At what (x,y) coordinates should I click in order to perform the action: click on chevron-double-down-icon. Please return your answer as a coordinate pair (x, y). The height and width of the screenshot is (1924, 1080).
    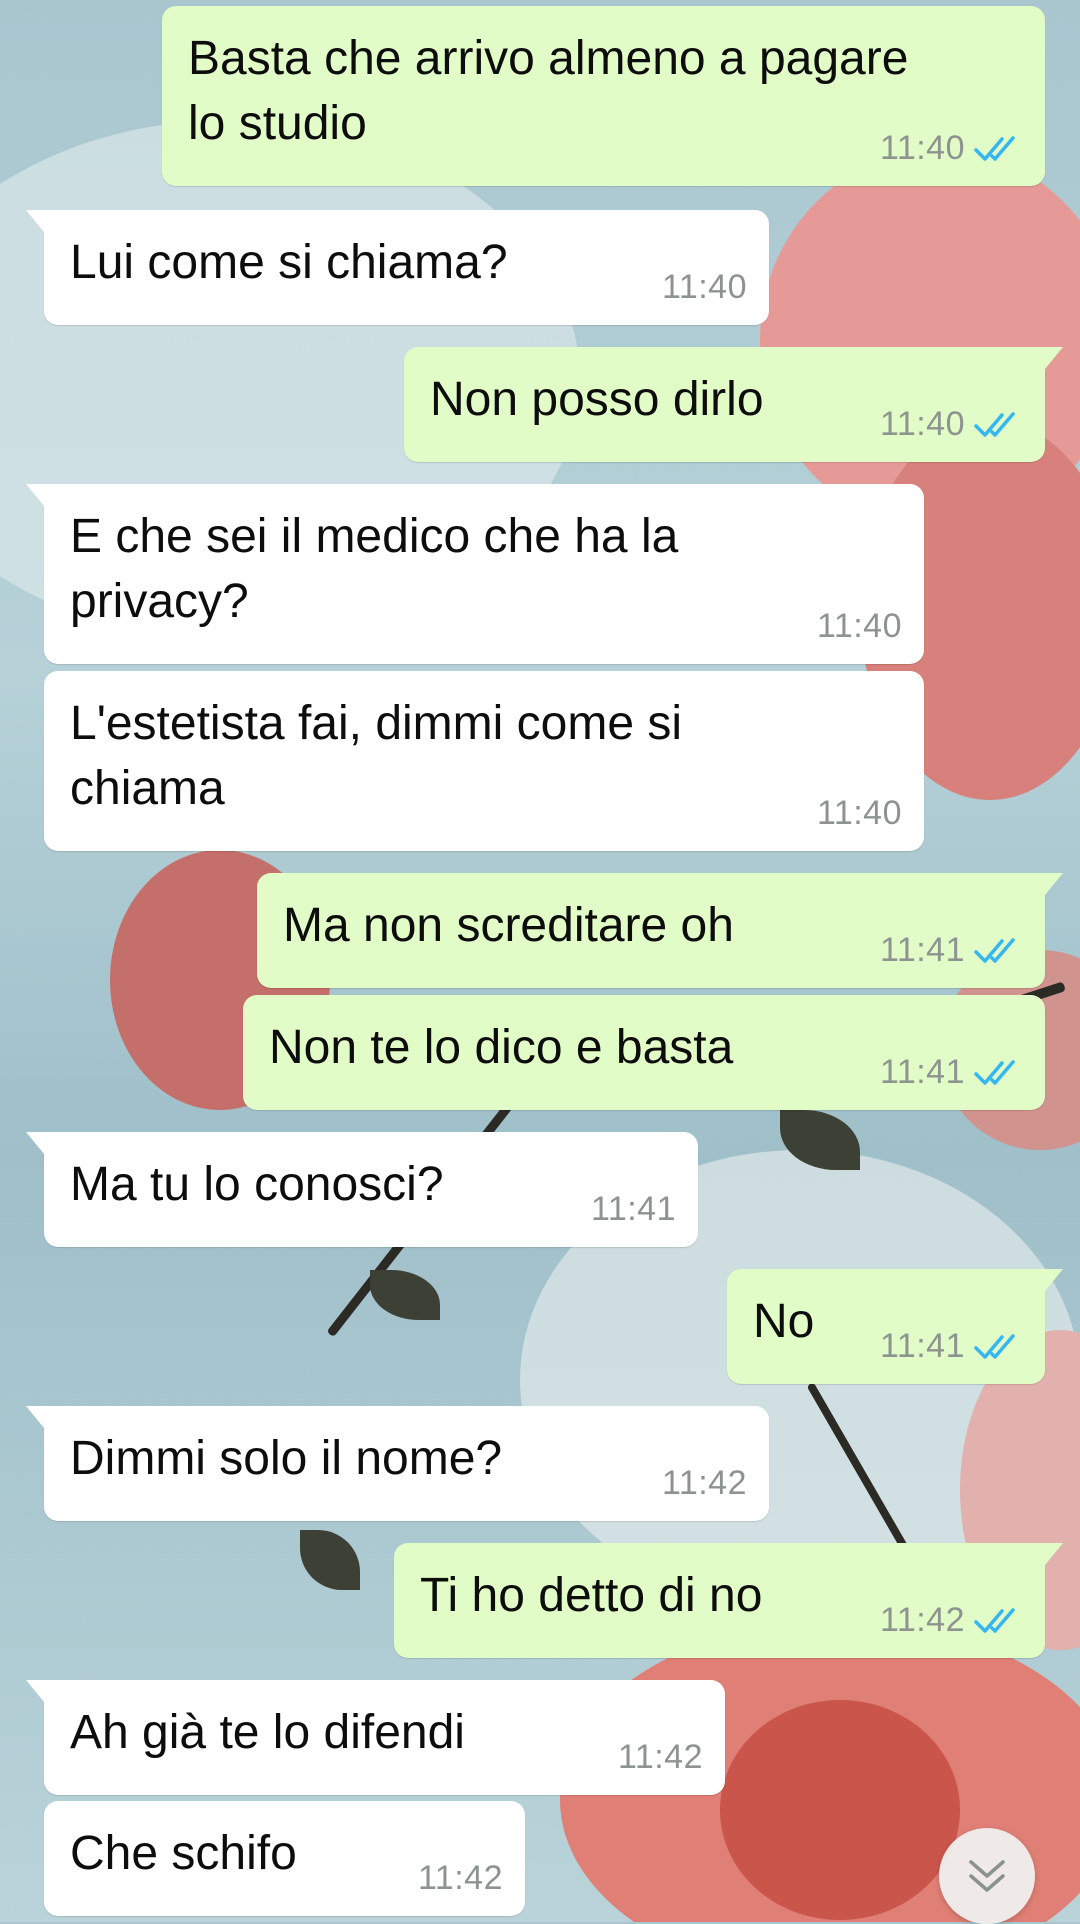
    Looking at the image, I should click on (987, 1876).